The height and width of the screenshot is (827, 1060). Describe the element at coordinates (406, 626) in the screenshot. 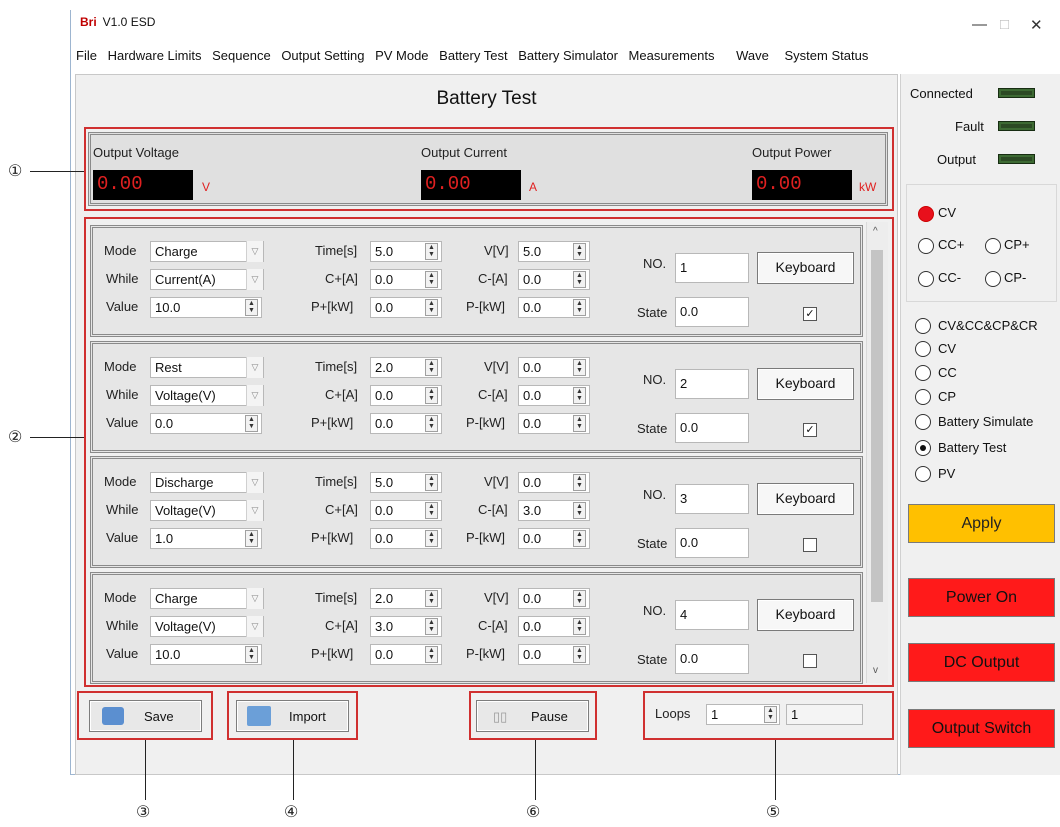

I see `c-plus-input: 3.0 ▲ ▼` at that location.